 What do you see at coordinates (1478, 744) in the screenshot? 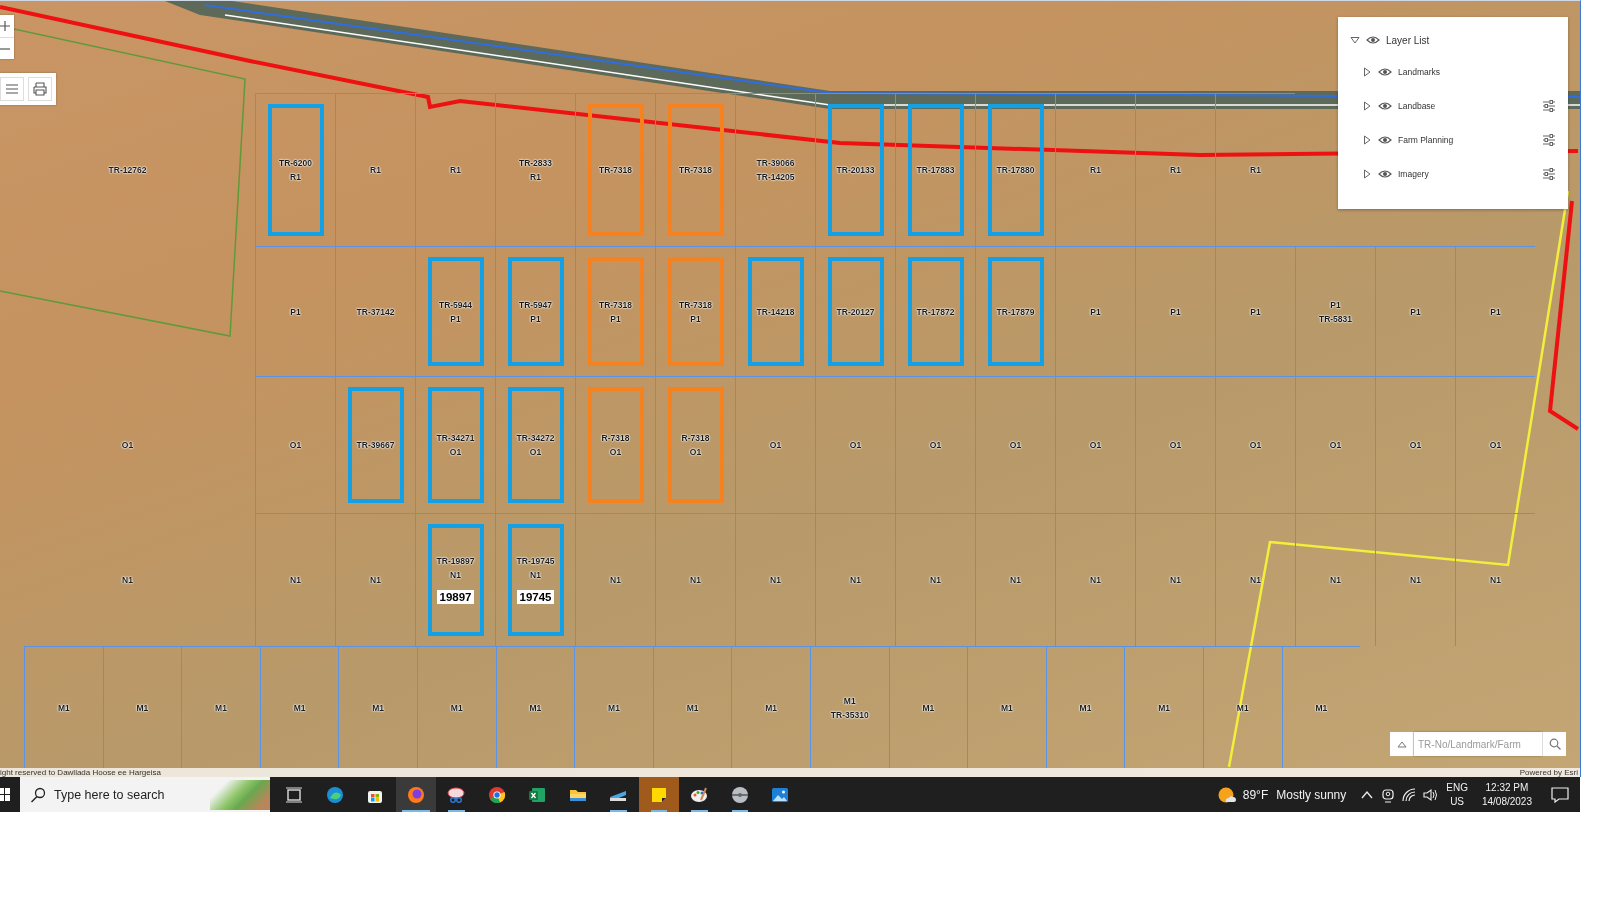
I see `search-input: TR-No/Landmark/Farm` at bounding box center [1478, 744].